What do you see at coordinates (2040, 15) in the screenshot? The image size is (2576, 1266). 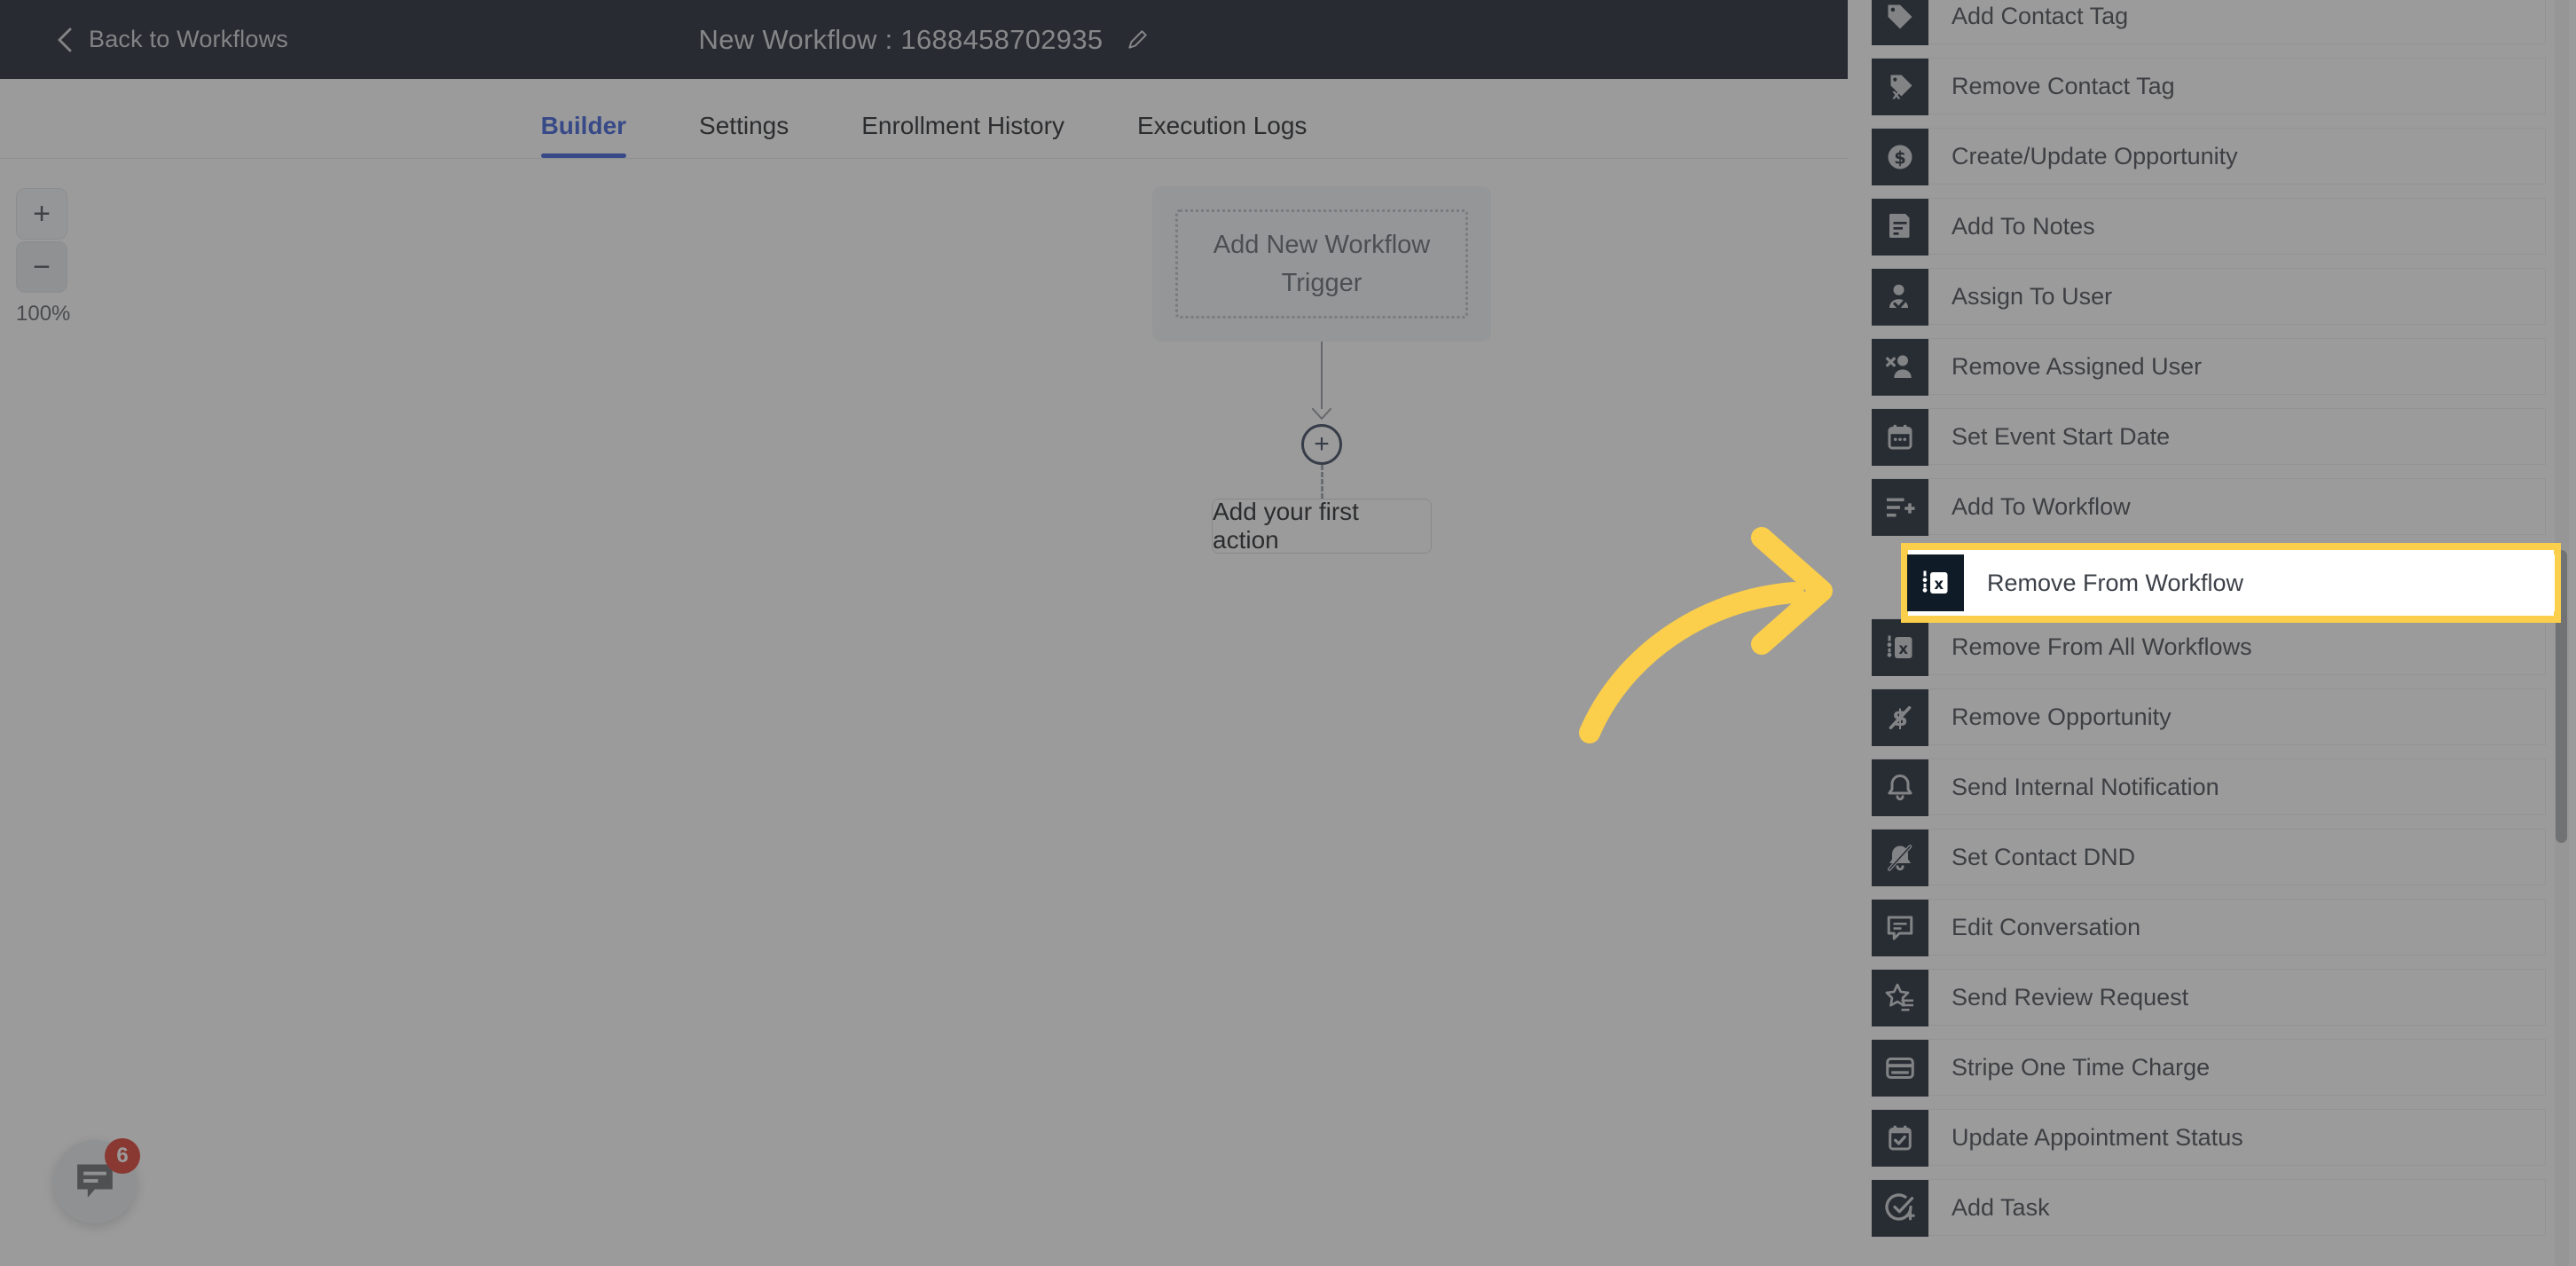 I see `list-item-label: Add Contact Tag` at bounding box center [2040, 15].